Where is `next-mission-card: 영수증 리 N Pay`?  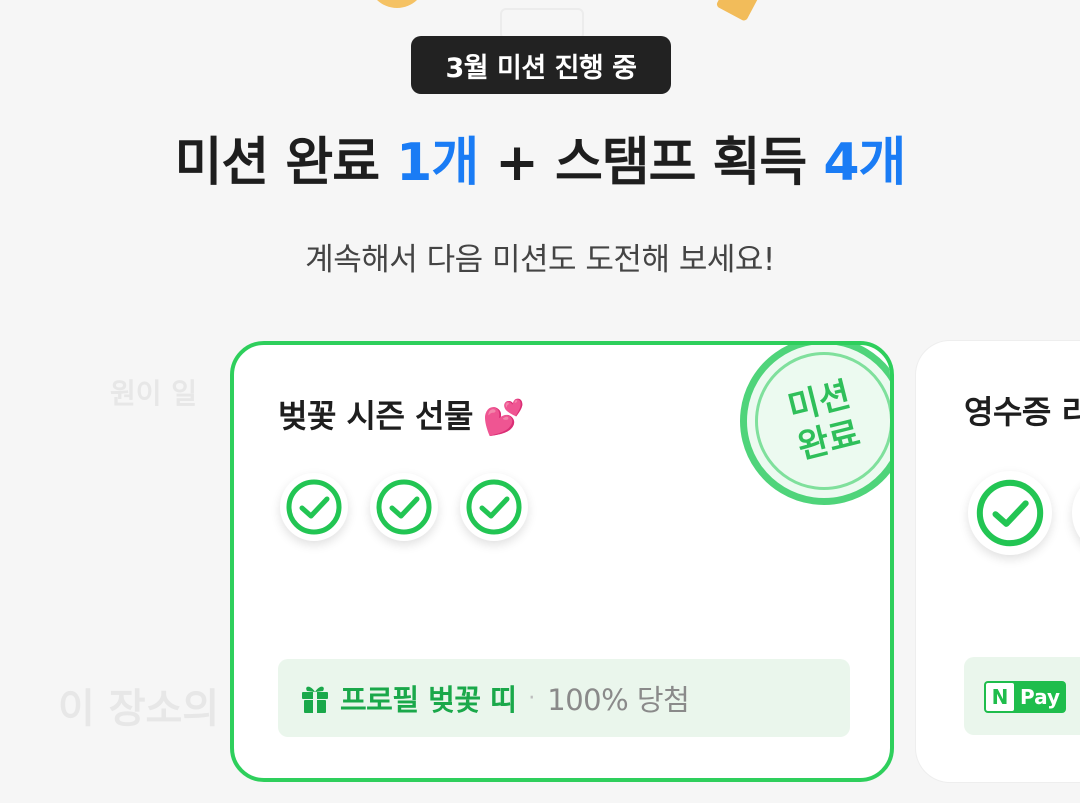
next-mission-card: 영수증 리 N Pay is located at coordinates (998, 561).